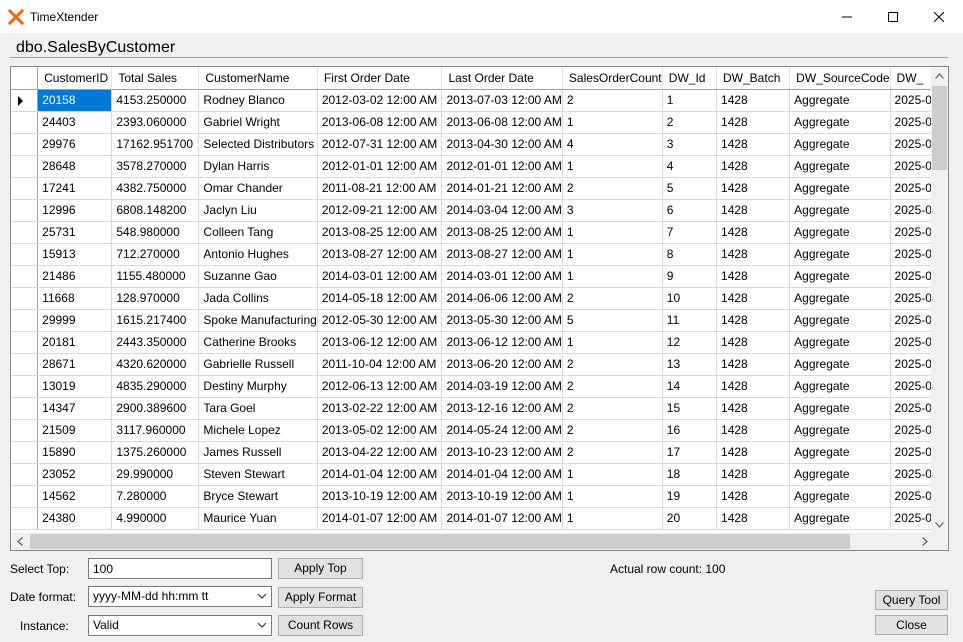  I want to click on table-cell: 16, so click(690, 430).